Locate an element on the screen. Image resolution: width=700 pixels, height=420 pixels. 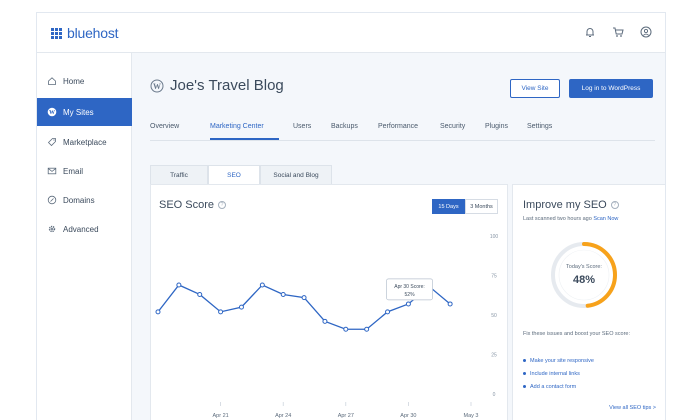
x-tick-label: Apr 24 is located at coordinates (283, 416).